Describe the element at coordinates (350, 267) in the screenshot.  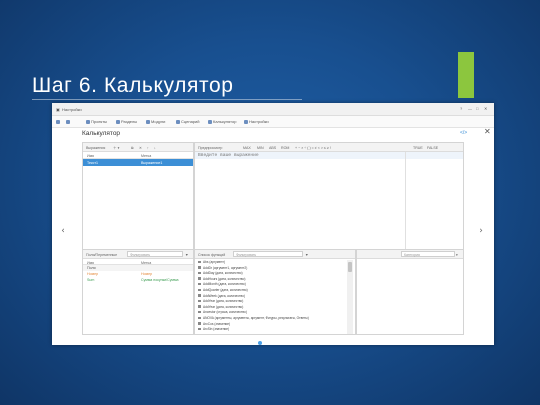
I see `scrollbar-thumb` at that location.